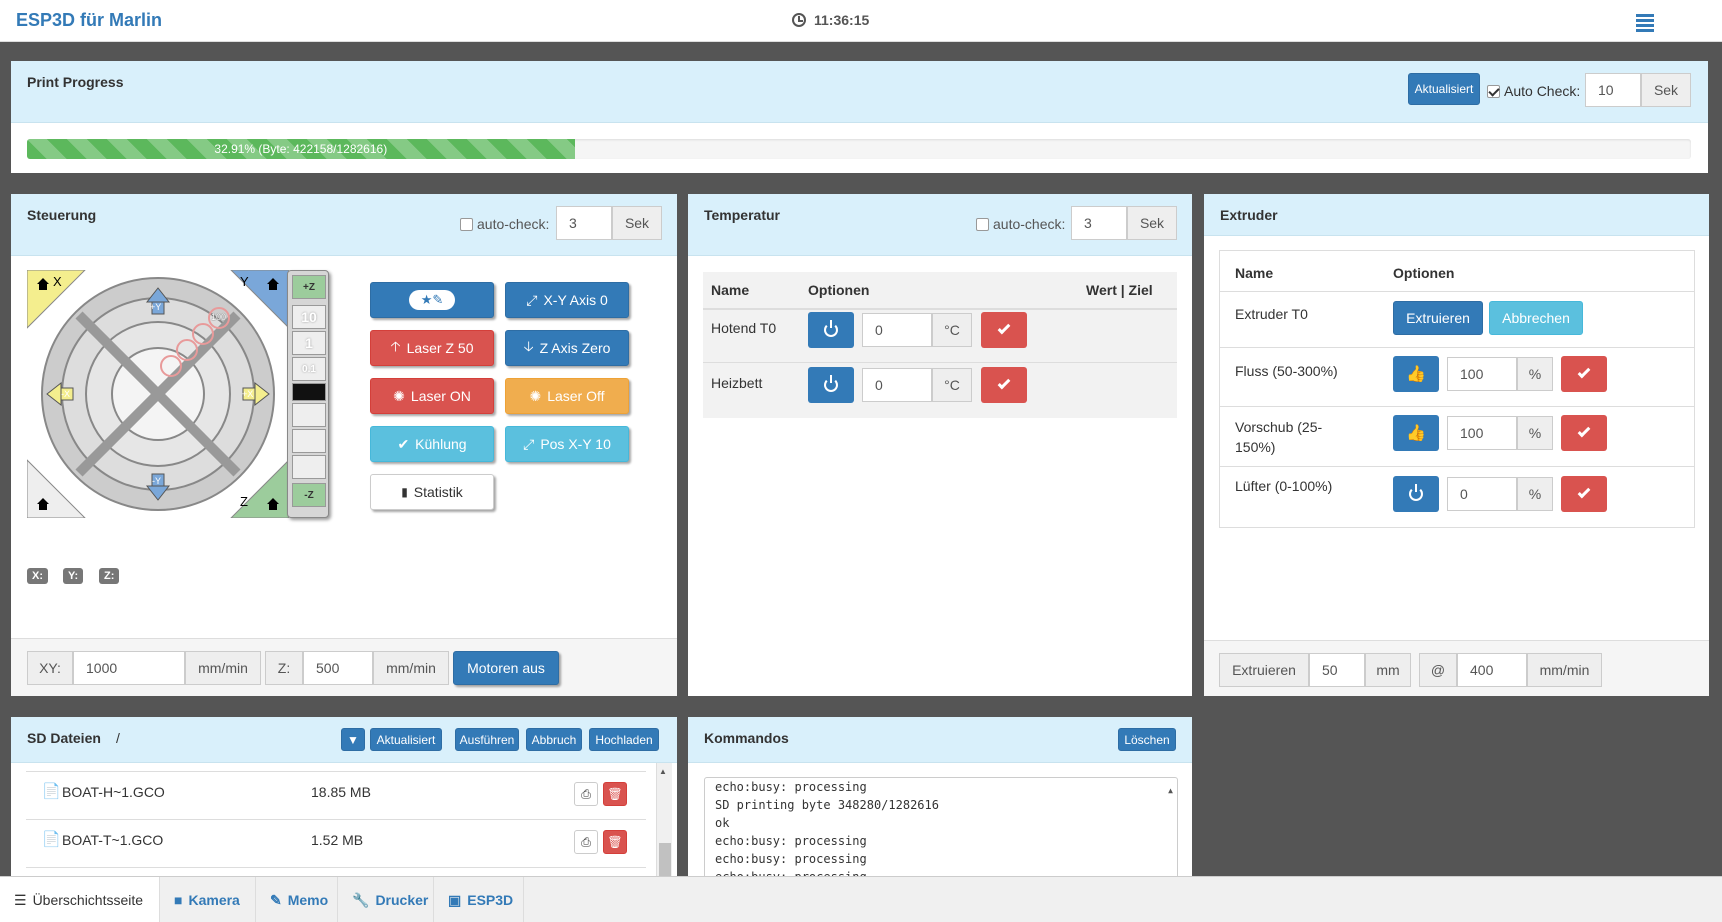  I want to click on run-button: Ausführen, so click(487, 739).